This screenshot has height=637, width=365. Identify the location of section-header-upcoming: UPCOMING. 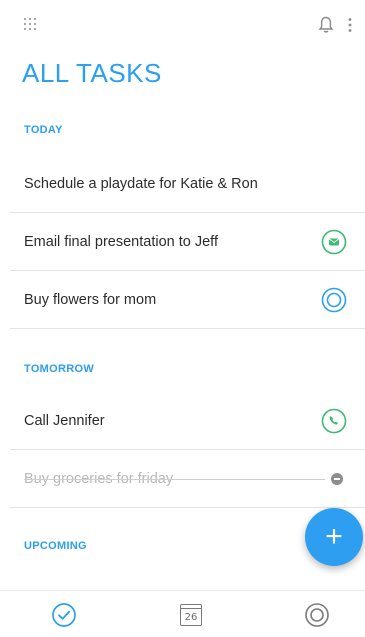
(55, 546).